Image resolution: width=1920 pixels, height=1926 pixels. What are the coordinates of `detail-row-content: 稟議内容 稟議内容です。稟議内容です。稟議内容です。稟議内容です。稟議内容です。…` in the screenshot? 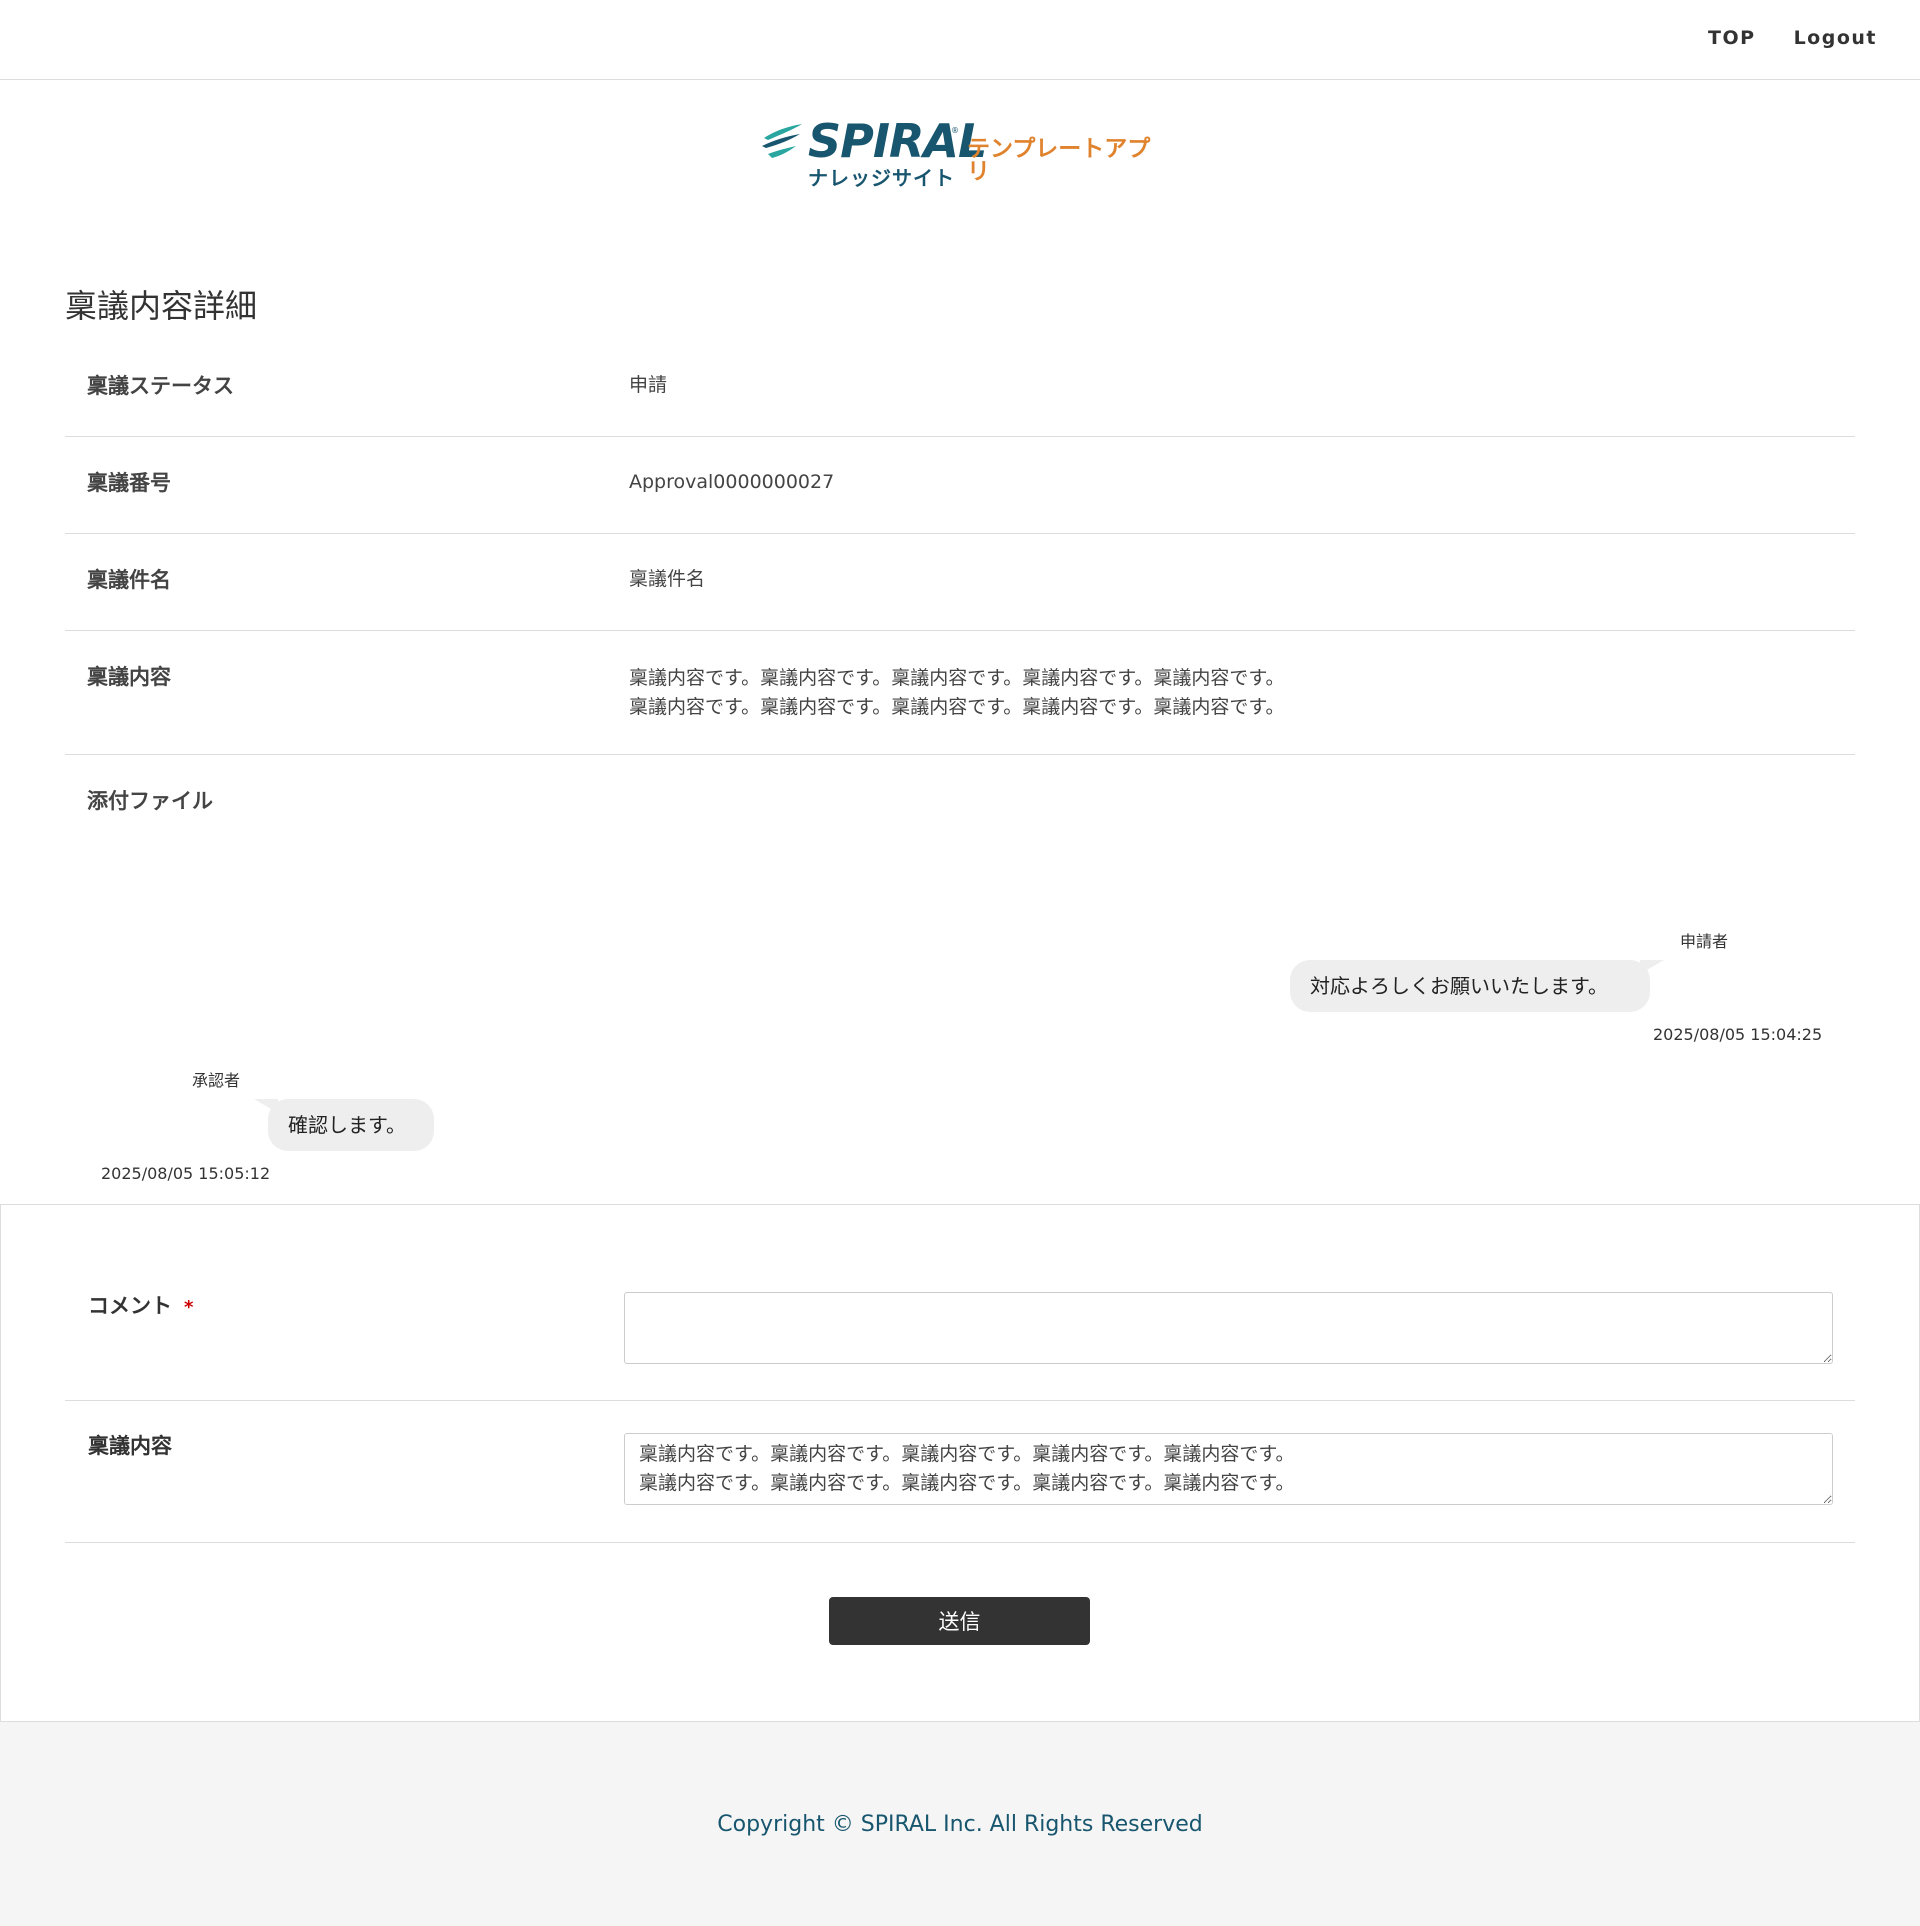 It's located at (960, 693).